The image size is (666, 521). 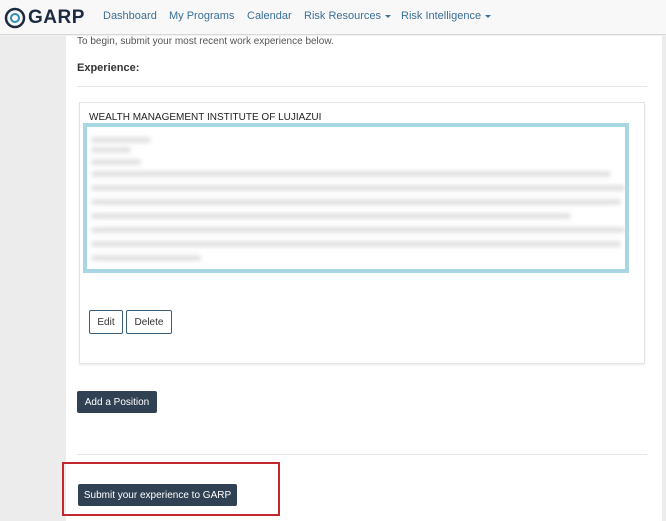 I want to click on delete-button: Delete, so click(x=149, y=322).